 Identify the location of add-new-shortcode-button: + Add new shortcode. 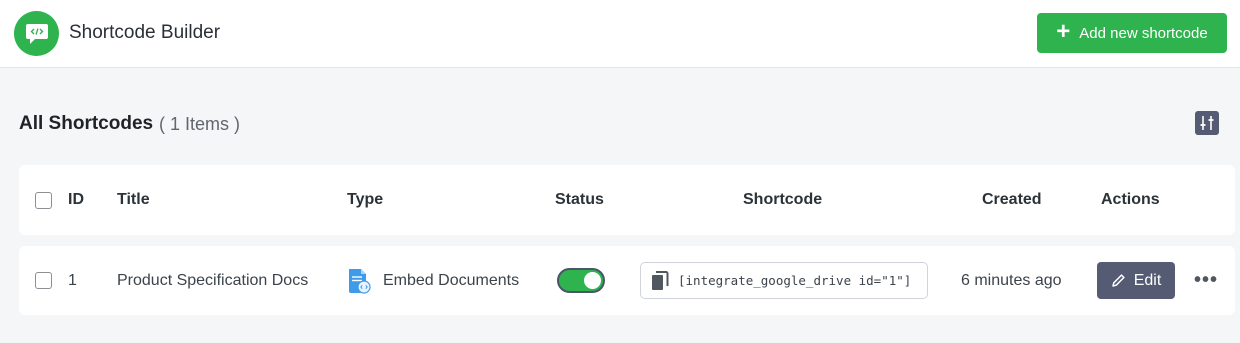
(1132, 33).